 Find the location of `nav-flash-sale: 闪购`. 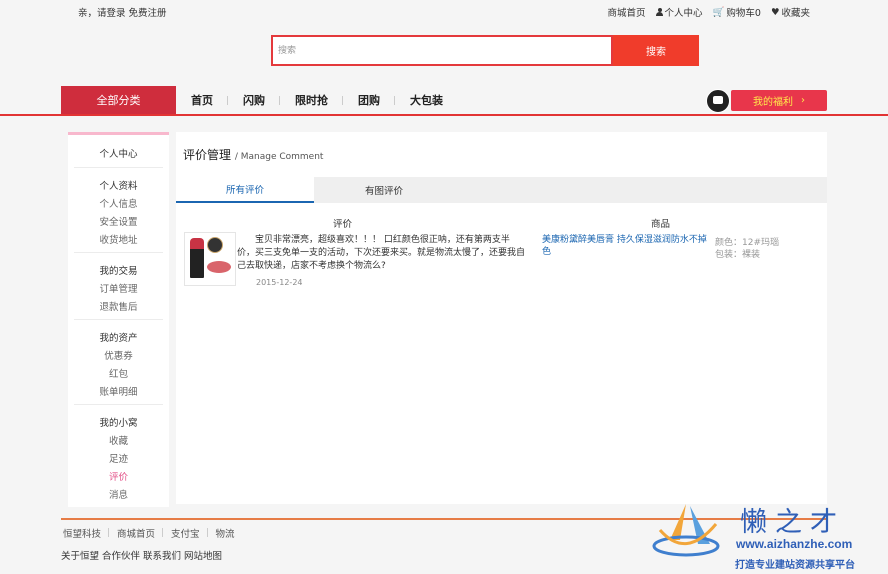

nav-flash-sale: 闪购 is located at coordinates (254, 100).